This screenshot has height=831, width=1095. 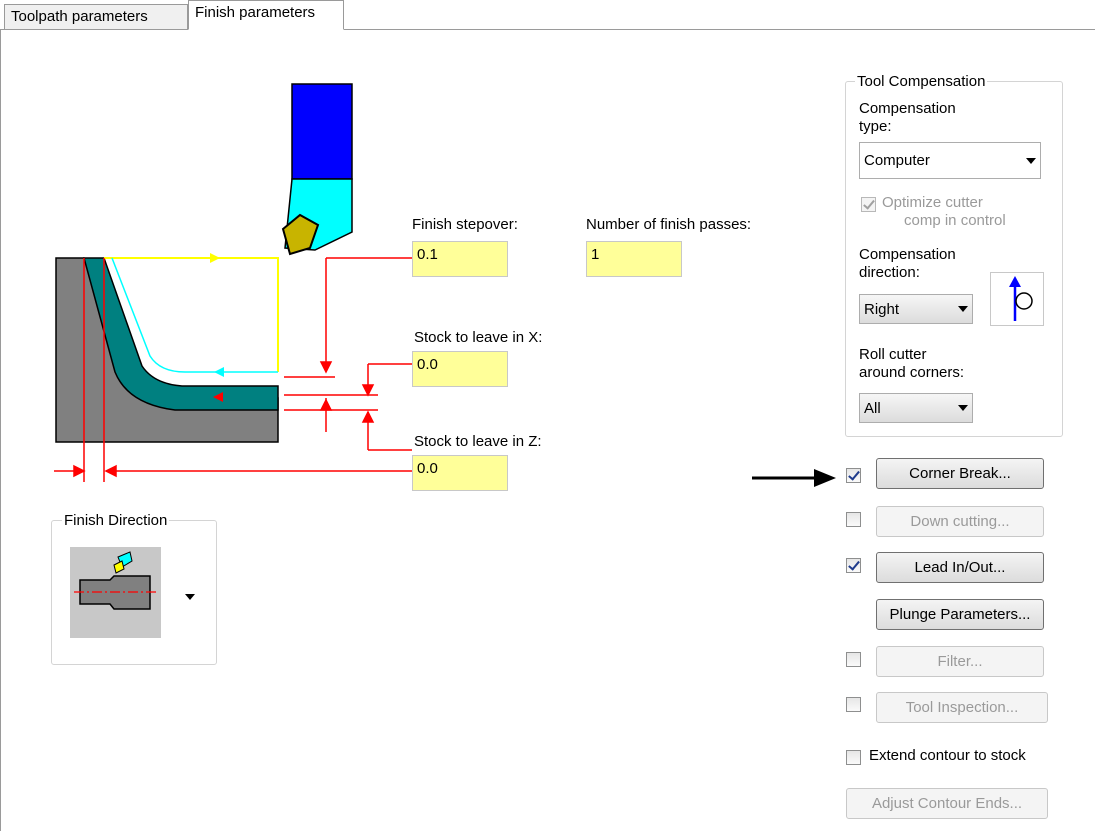 What do you see at coordinates (1021, 298) in the screenshot?
I see `comp-right-icon` at bounding box center [1021, 298].